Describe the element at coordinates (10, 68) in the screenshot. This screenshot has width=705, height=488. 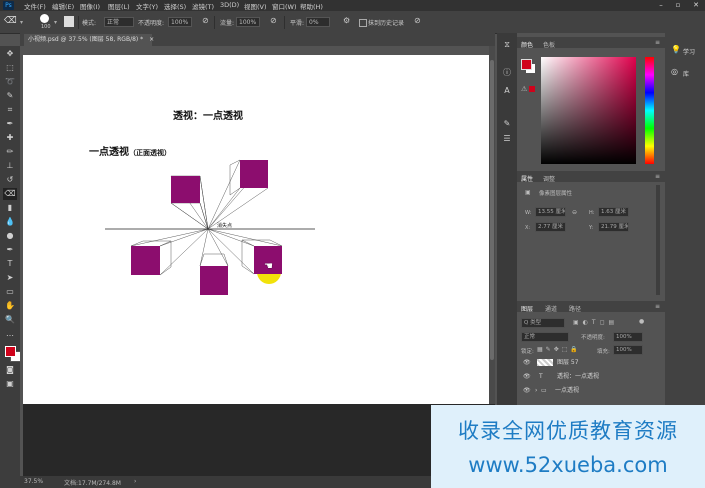
I see `marquee-tool-icon: ⬚` at that location.